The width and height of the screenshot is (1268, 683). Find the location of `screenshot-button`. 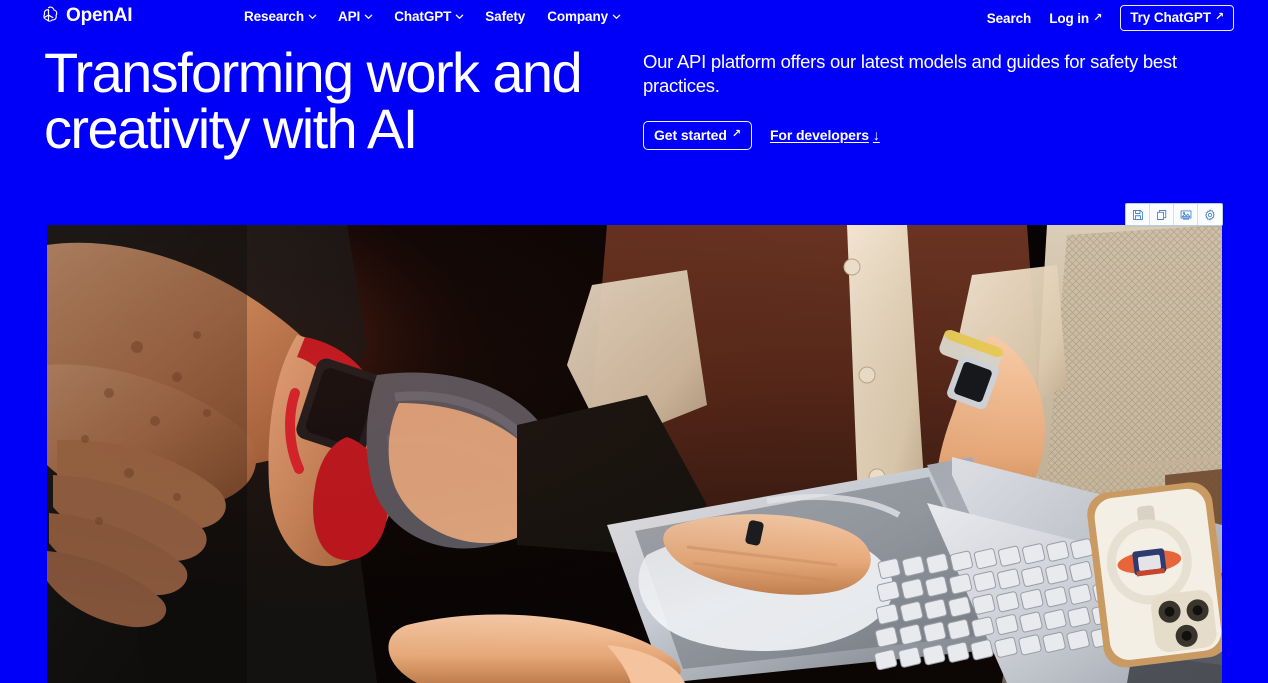

screenshot-button is located at coordinates (1186, 214).